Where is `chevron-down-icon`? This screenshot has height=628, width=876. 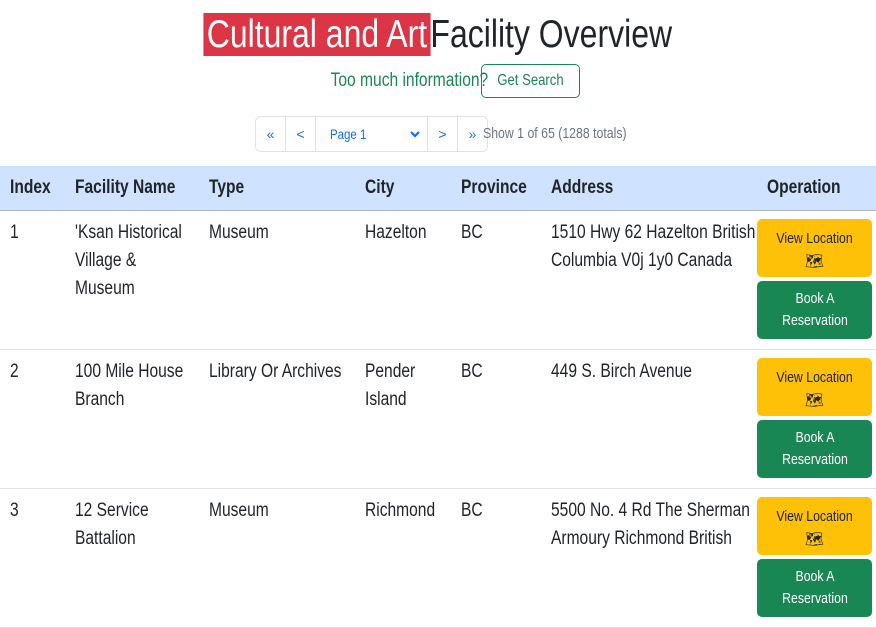 chevron-down-icon is located at coordinates (415, 134).